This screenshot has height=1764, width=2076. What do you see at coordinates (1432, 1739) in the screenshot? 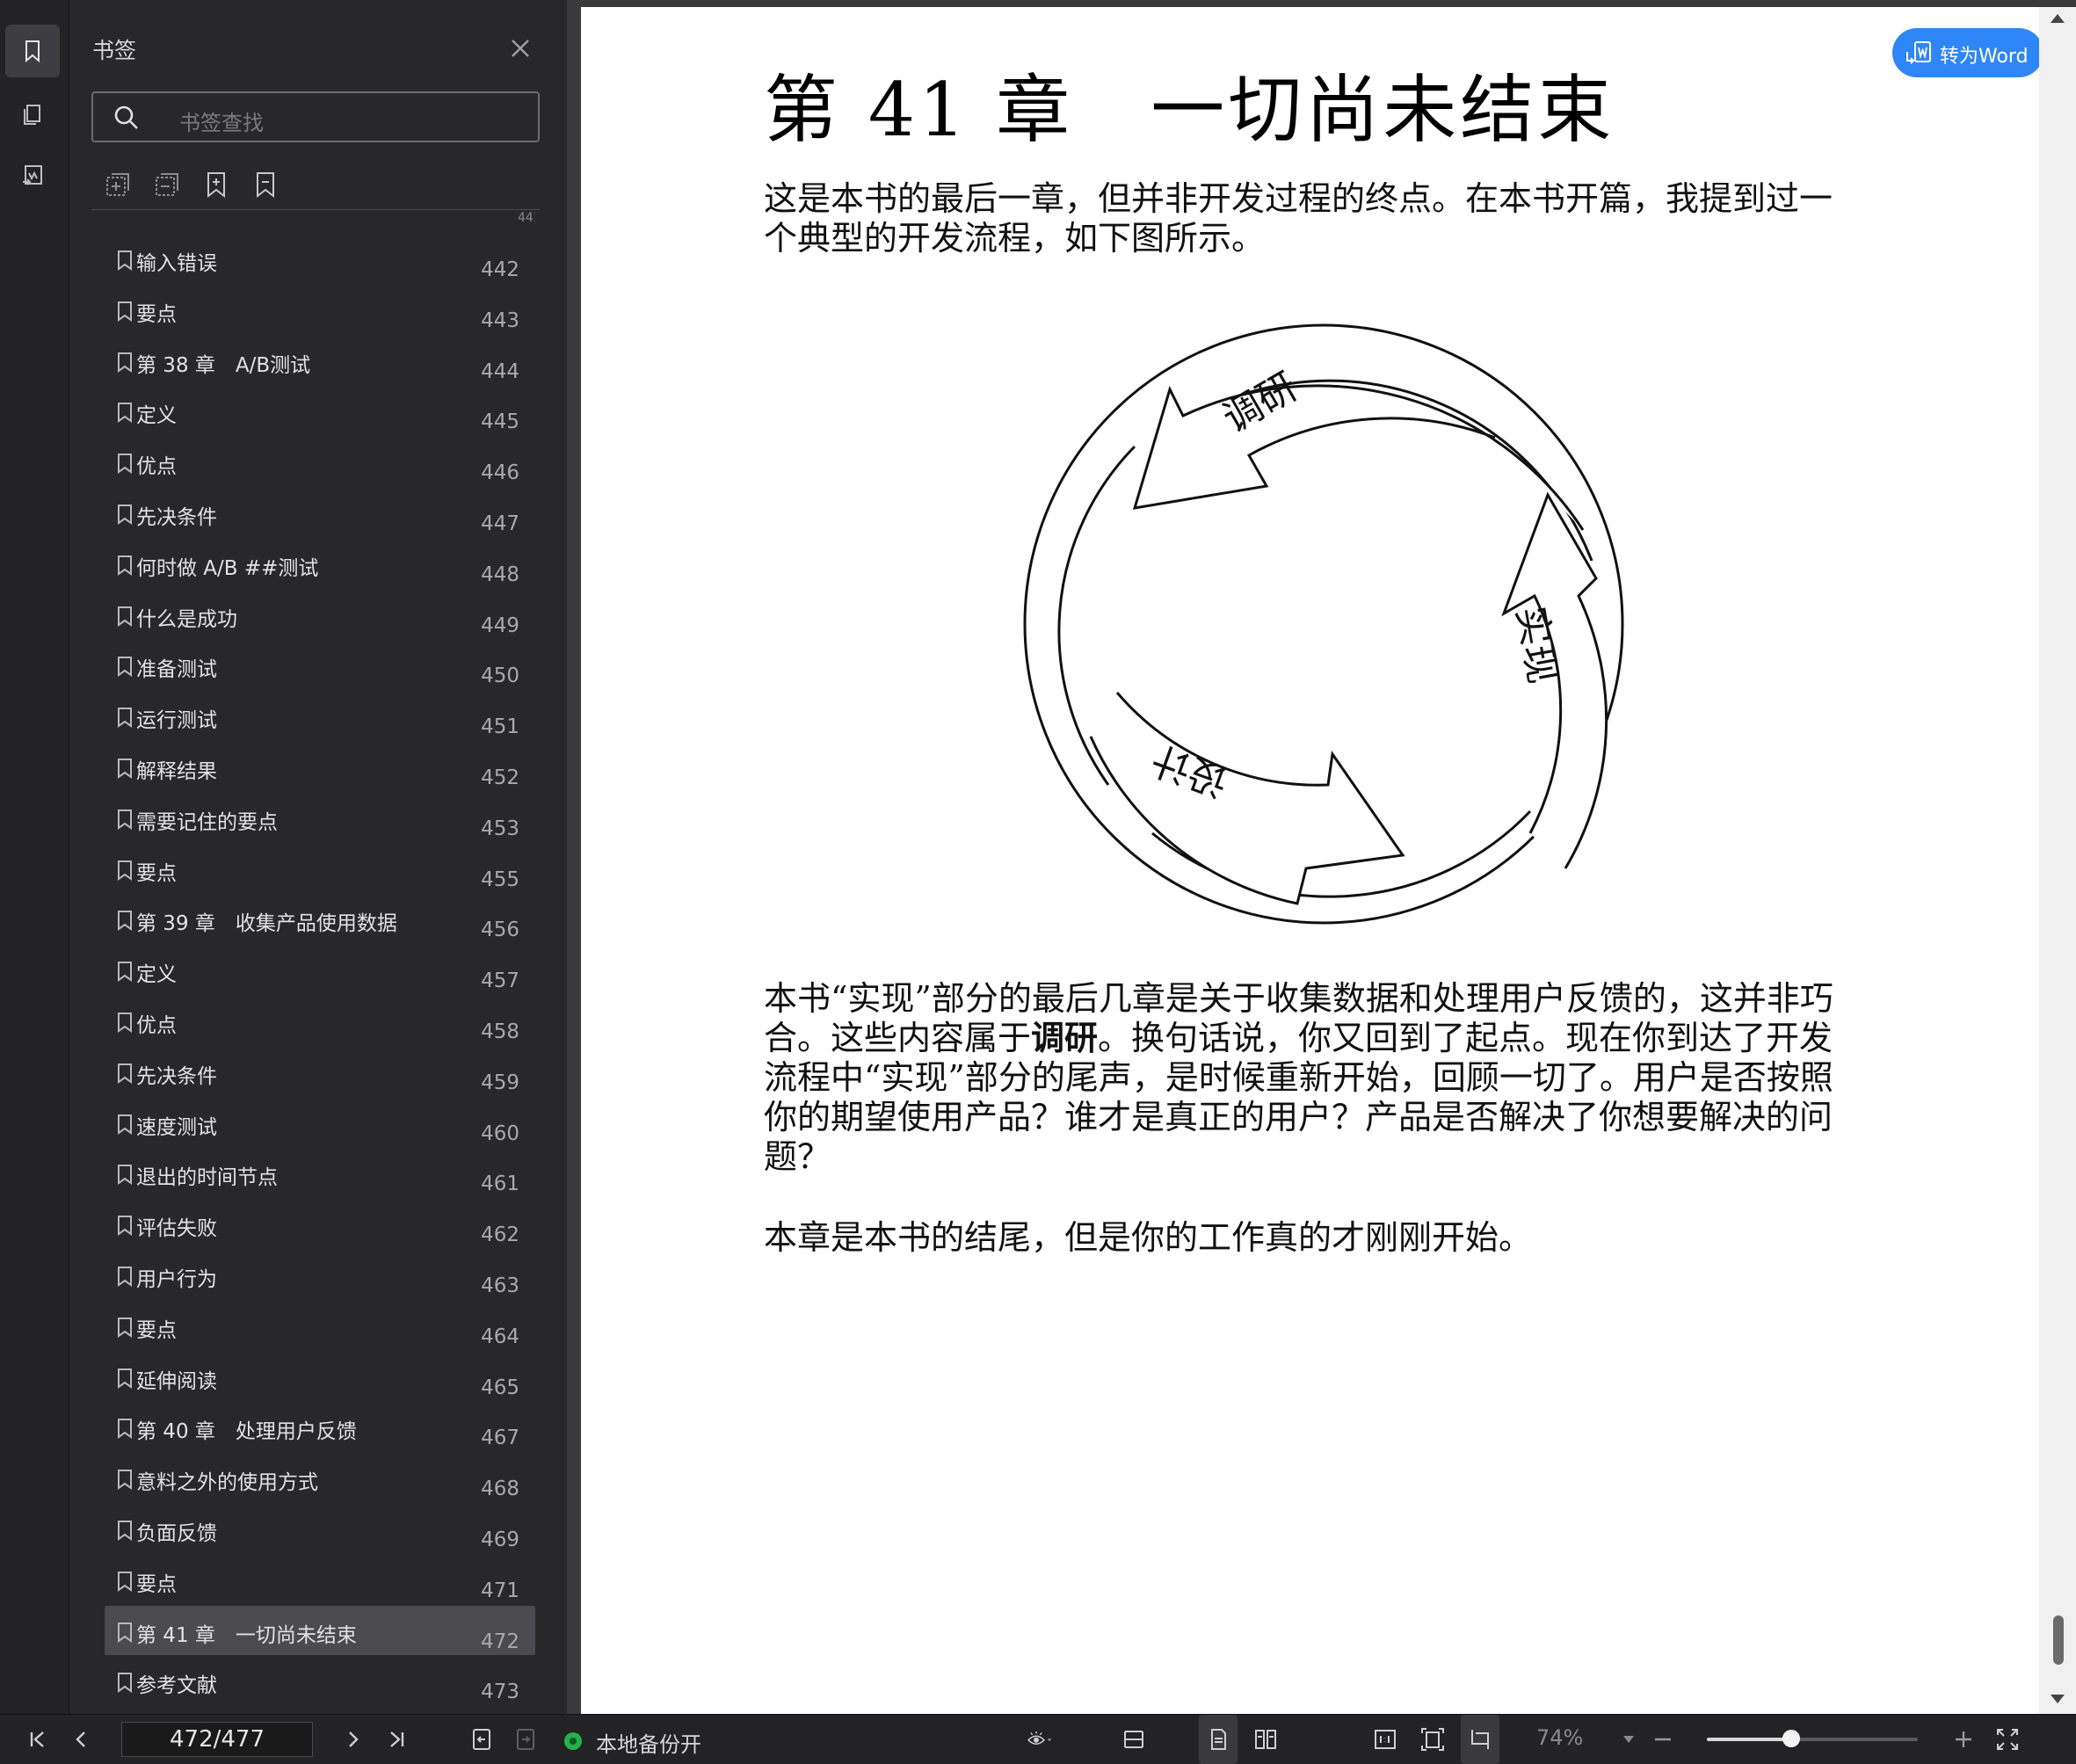
I see `fit-page-button` at bounding box center [1432, 1739].